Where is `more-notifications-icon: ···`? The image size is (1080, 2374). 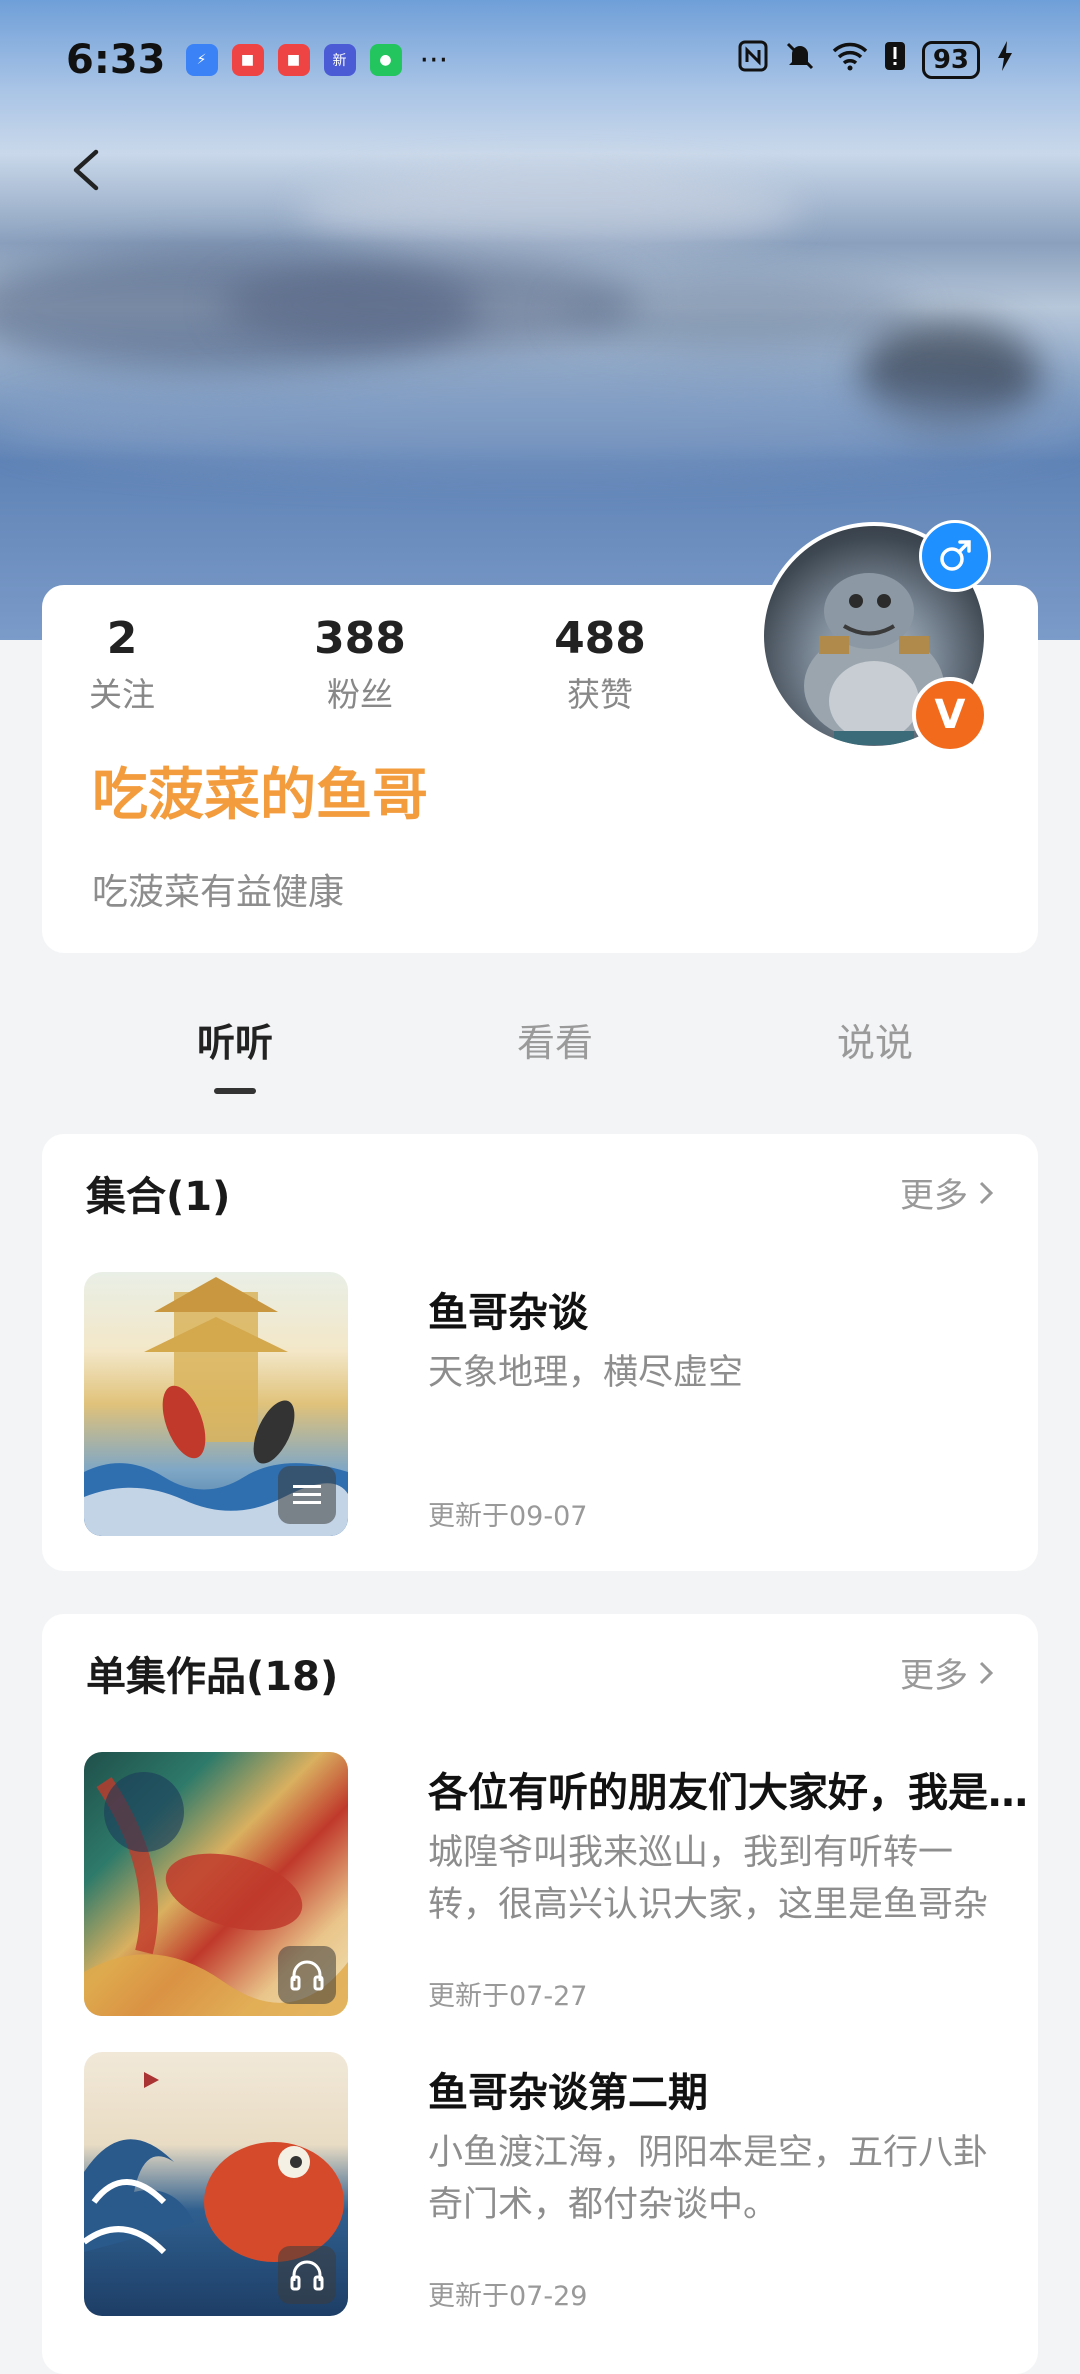
more-notifications-icon: ··· is located at coordinates (434, 60).